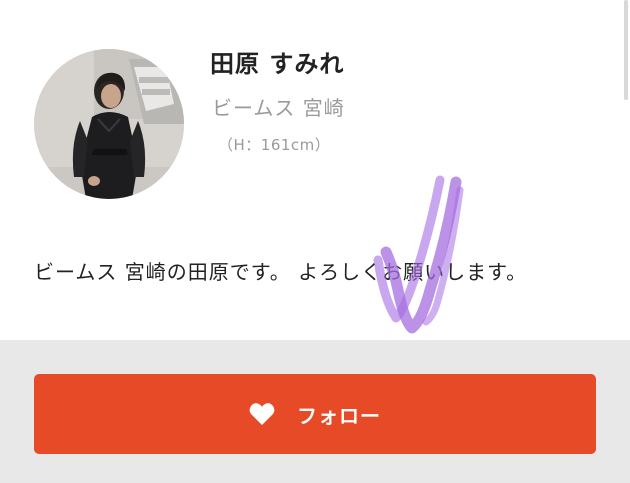  What do you see at coordinates (277, 64) in the screenshot?
I see `staff-name: 田原 すみれ` at bounding box center [277, 64].